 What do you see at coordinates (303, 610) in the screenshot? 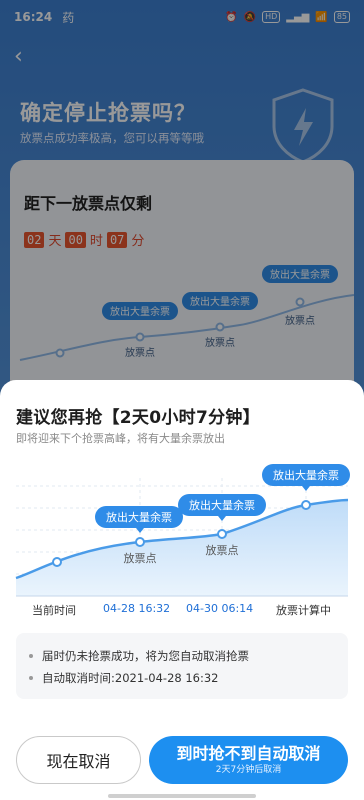
I see `x-label-calculating: 放票计算中` at bounding box center [303, 610].